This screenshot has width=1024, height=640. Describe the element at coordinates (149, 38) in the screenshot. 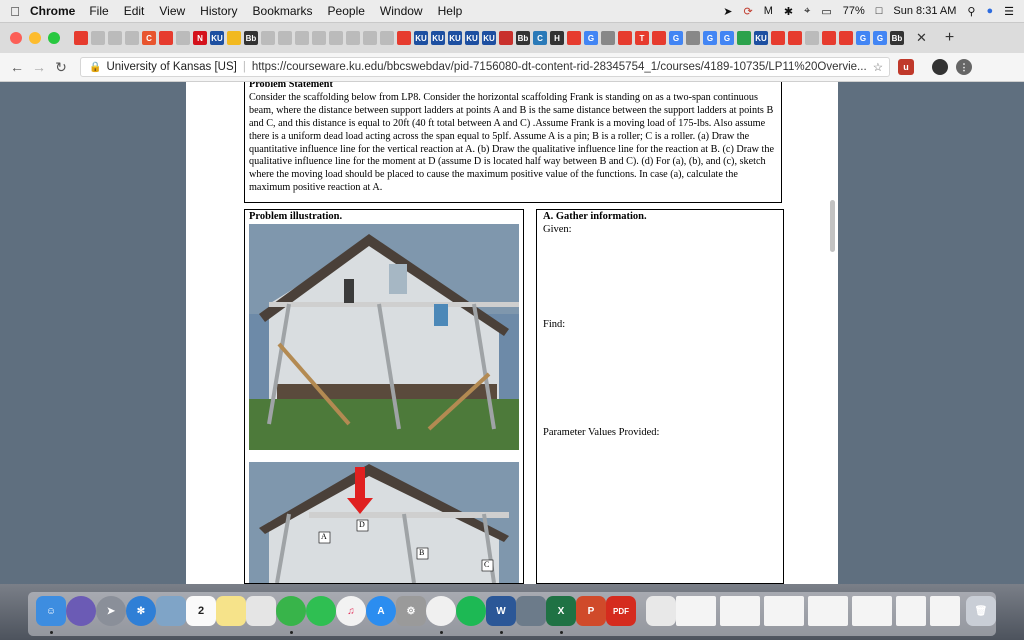

I see `tab-favicon-5: C` at that location.